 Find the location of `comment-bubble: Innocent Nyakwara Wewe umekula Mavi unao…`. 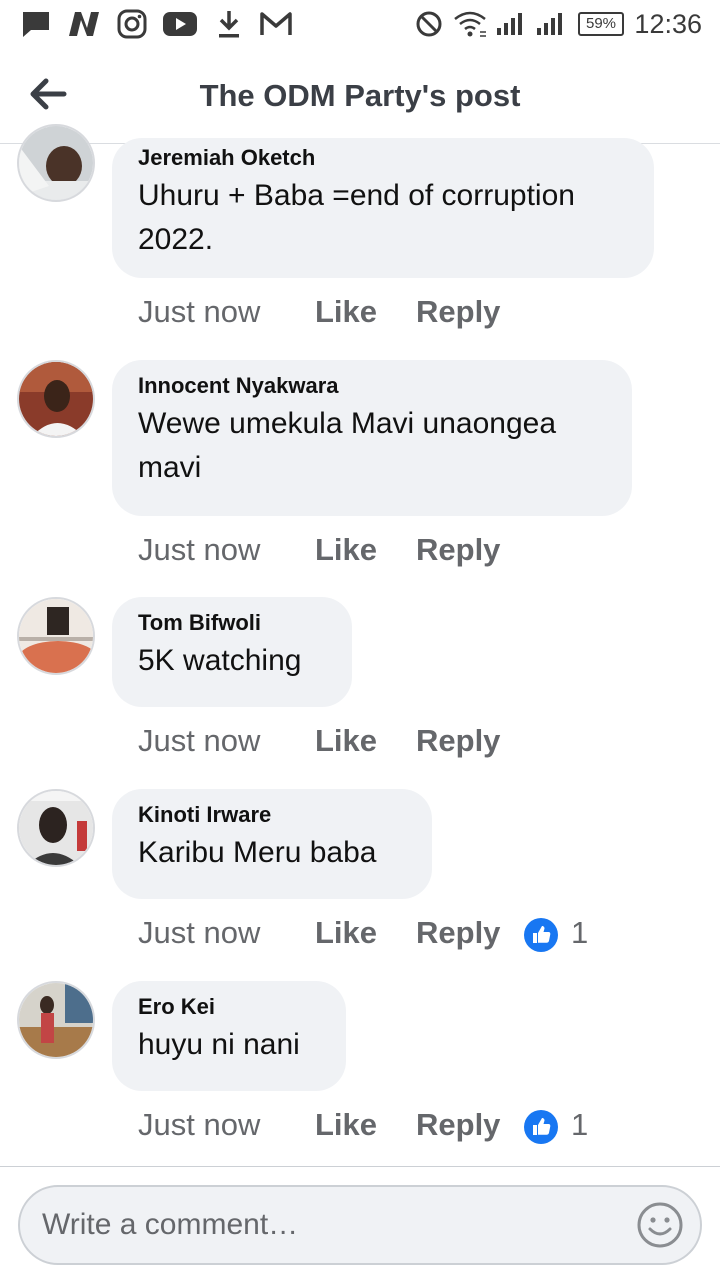

comment-bubble: Innocent Nyakwara Wewe umekula Mavi unao… is located at coordinates (372, 438).